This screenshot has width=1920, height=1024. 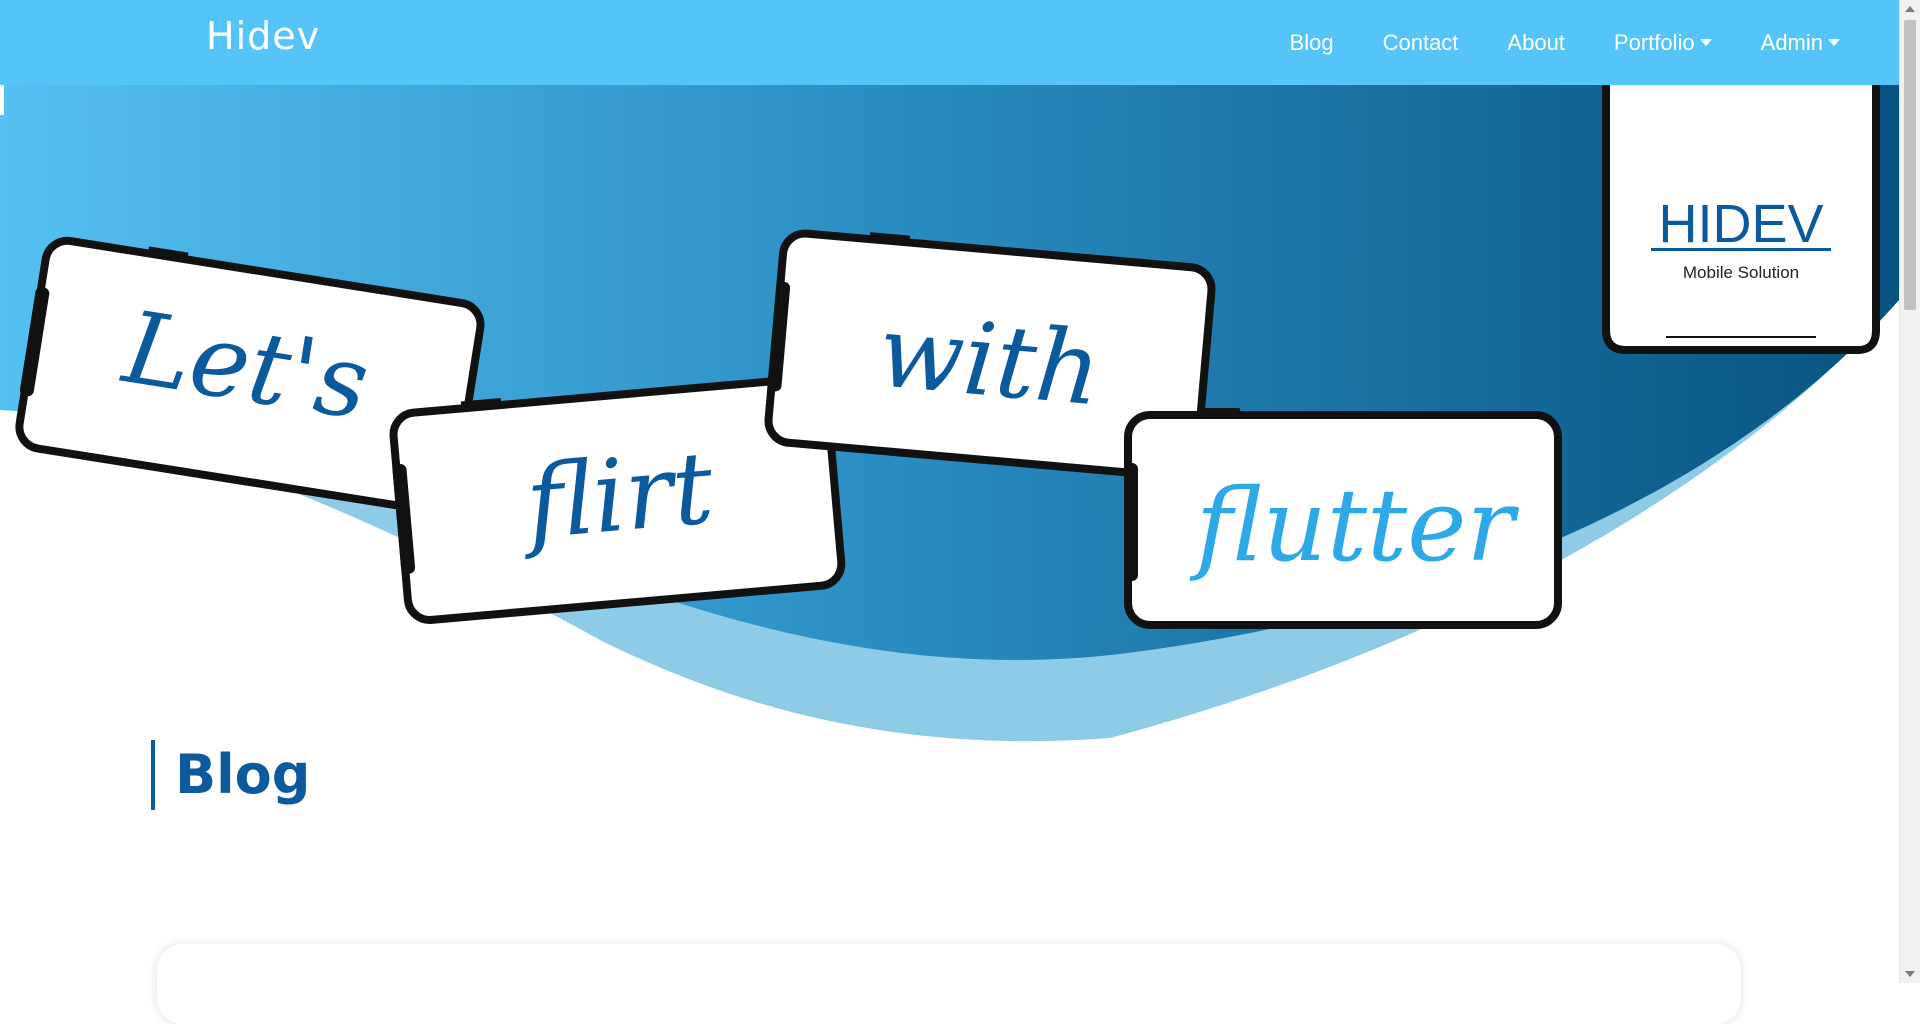 I want to click on nav-link-label: About, so click(x=1536, y=42).